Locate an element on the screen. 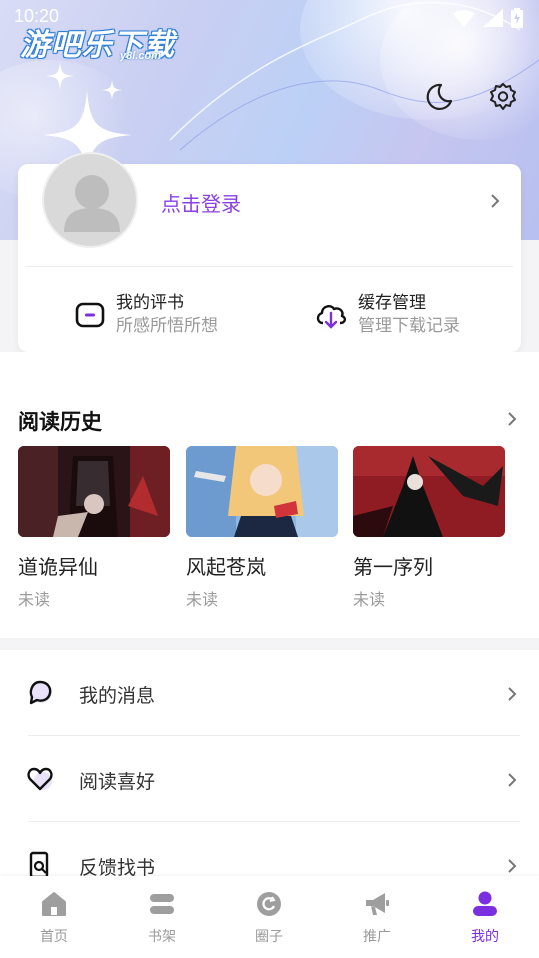  nav-label: 推广 is located at coordinates (377, 937).